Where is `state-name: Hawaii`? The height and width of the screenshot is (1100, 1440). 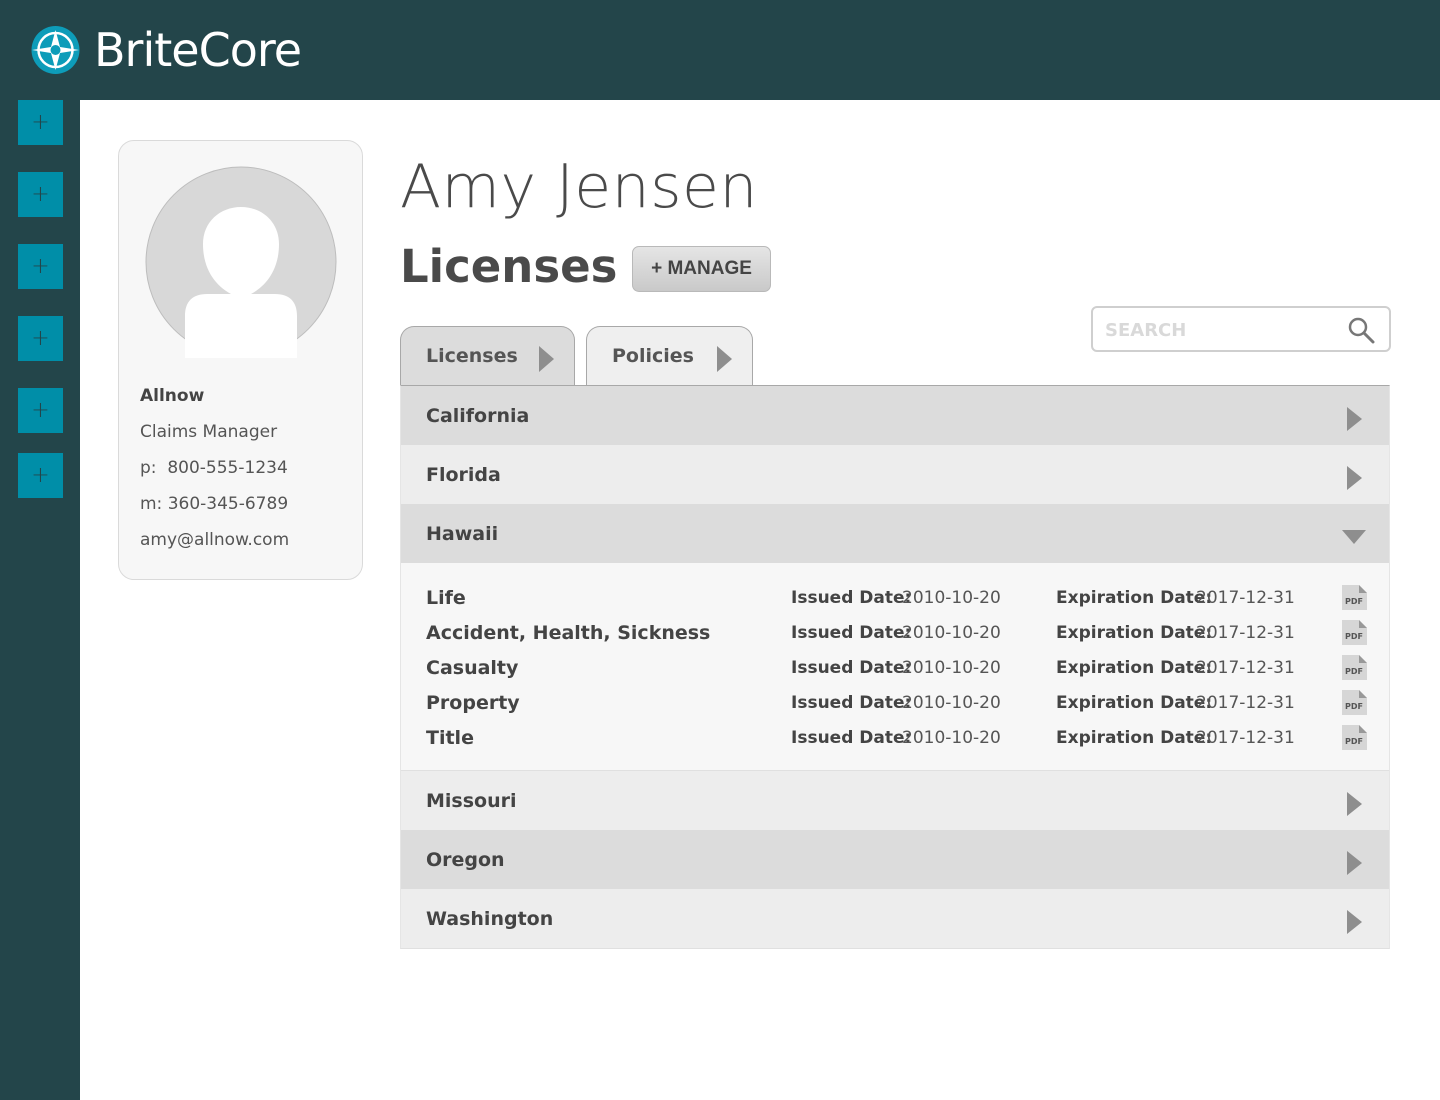
state-name: Hawaii is located at coordinates (462, 533).